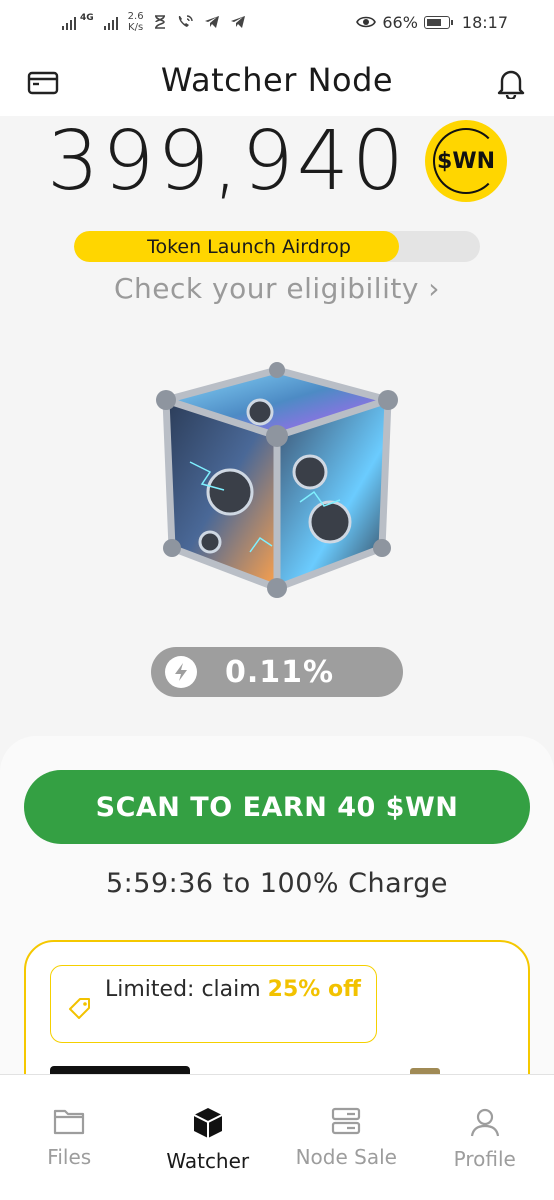  Describe the element at coordinates (484, 1159) in the screenshot. I see `nav-label: Profile` at that location.